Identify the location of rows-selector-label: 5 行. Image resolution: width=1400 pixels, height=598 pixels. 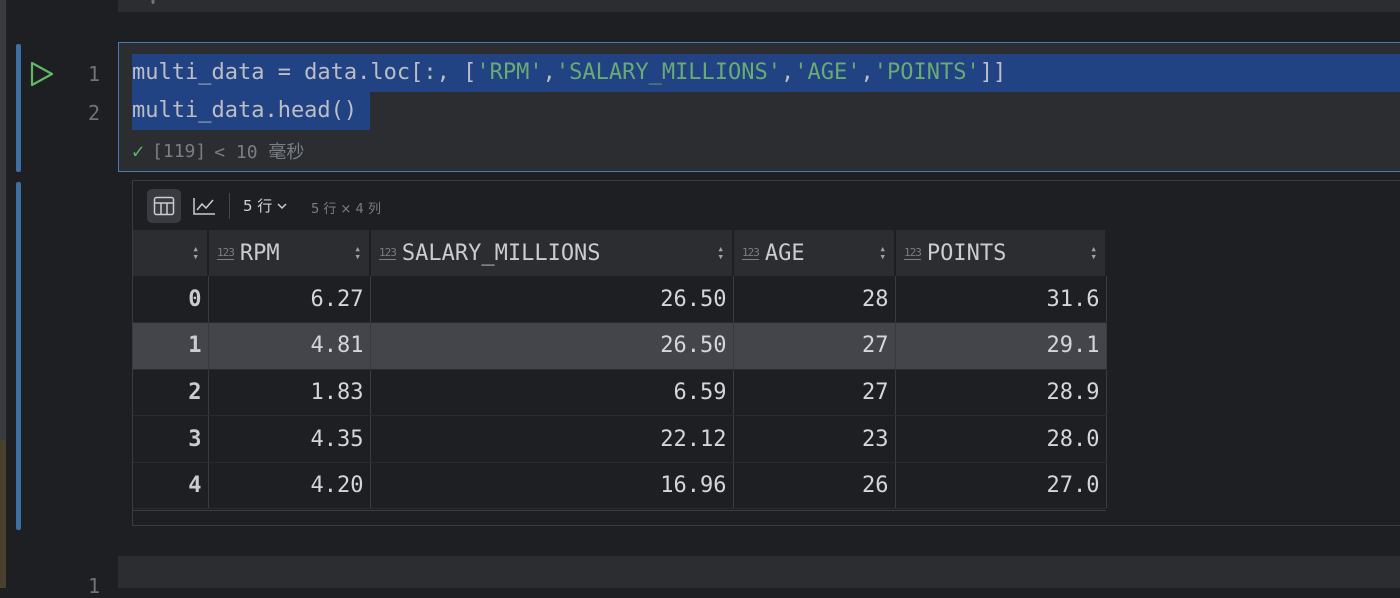
(258, 206).